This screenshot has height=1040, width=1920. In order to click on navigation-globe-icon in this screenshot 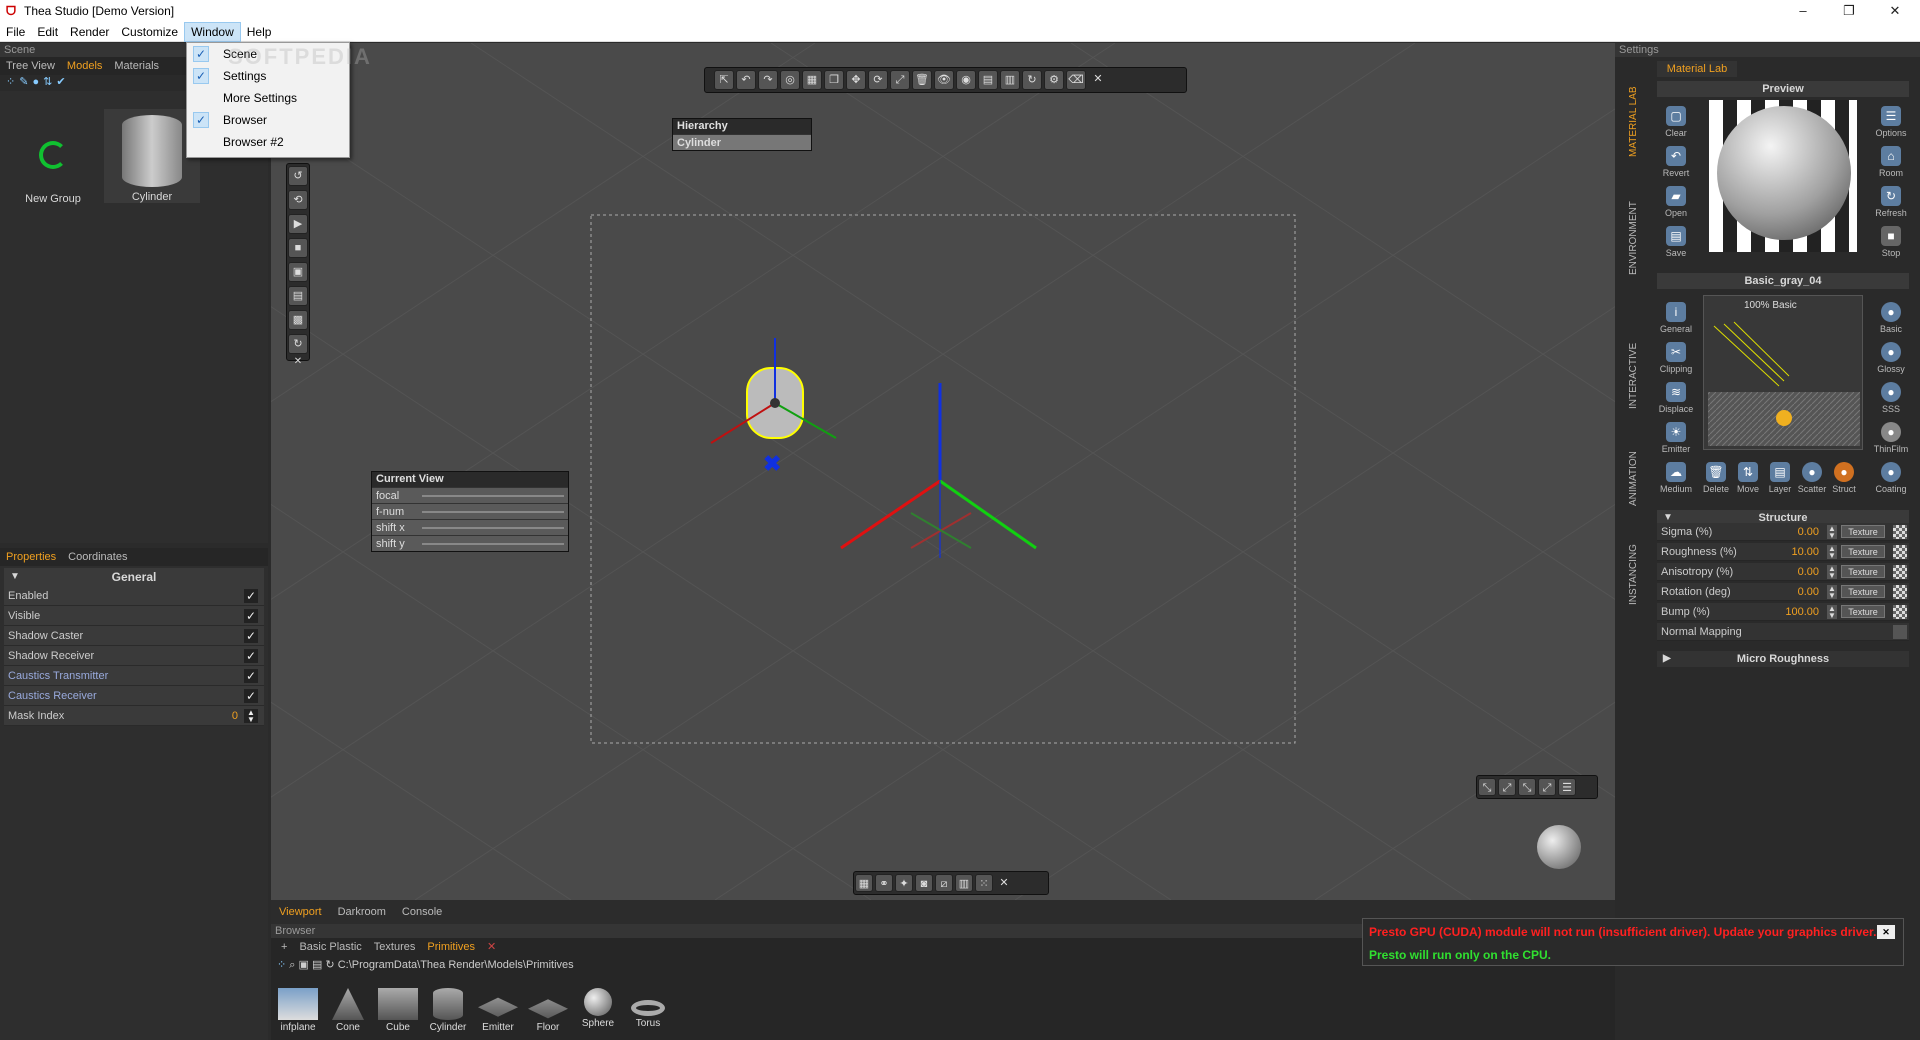, I will do `click(1559, 847)`.